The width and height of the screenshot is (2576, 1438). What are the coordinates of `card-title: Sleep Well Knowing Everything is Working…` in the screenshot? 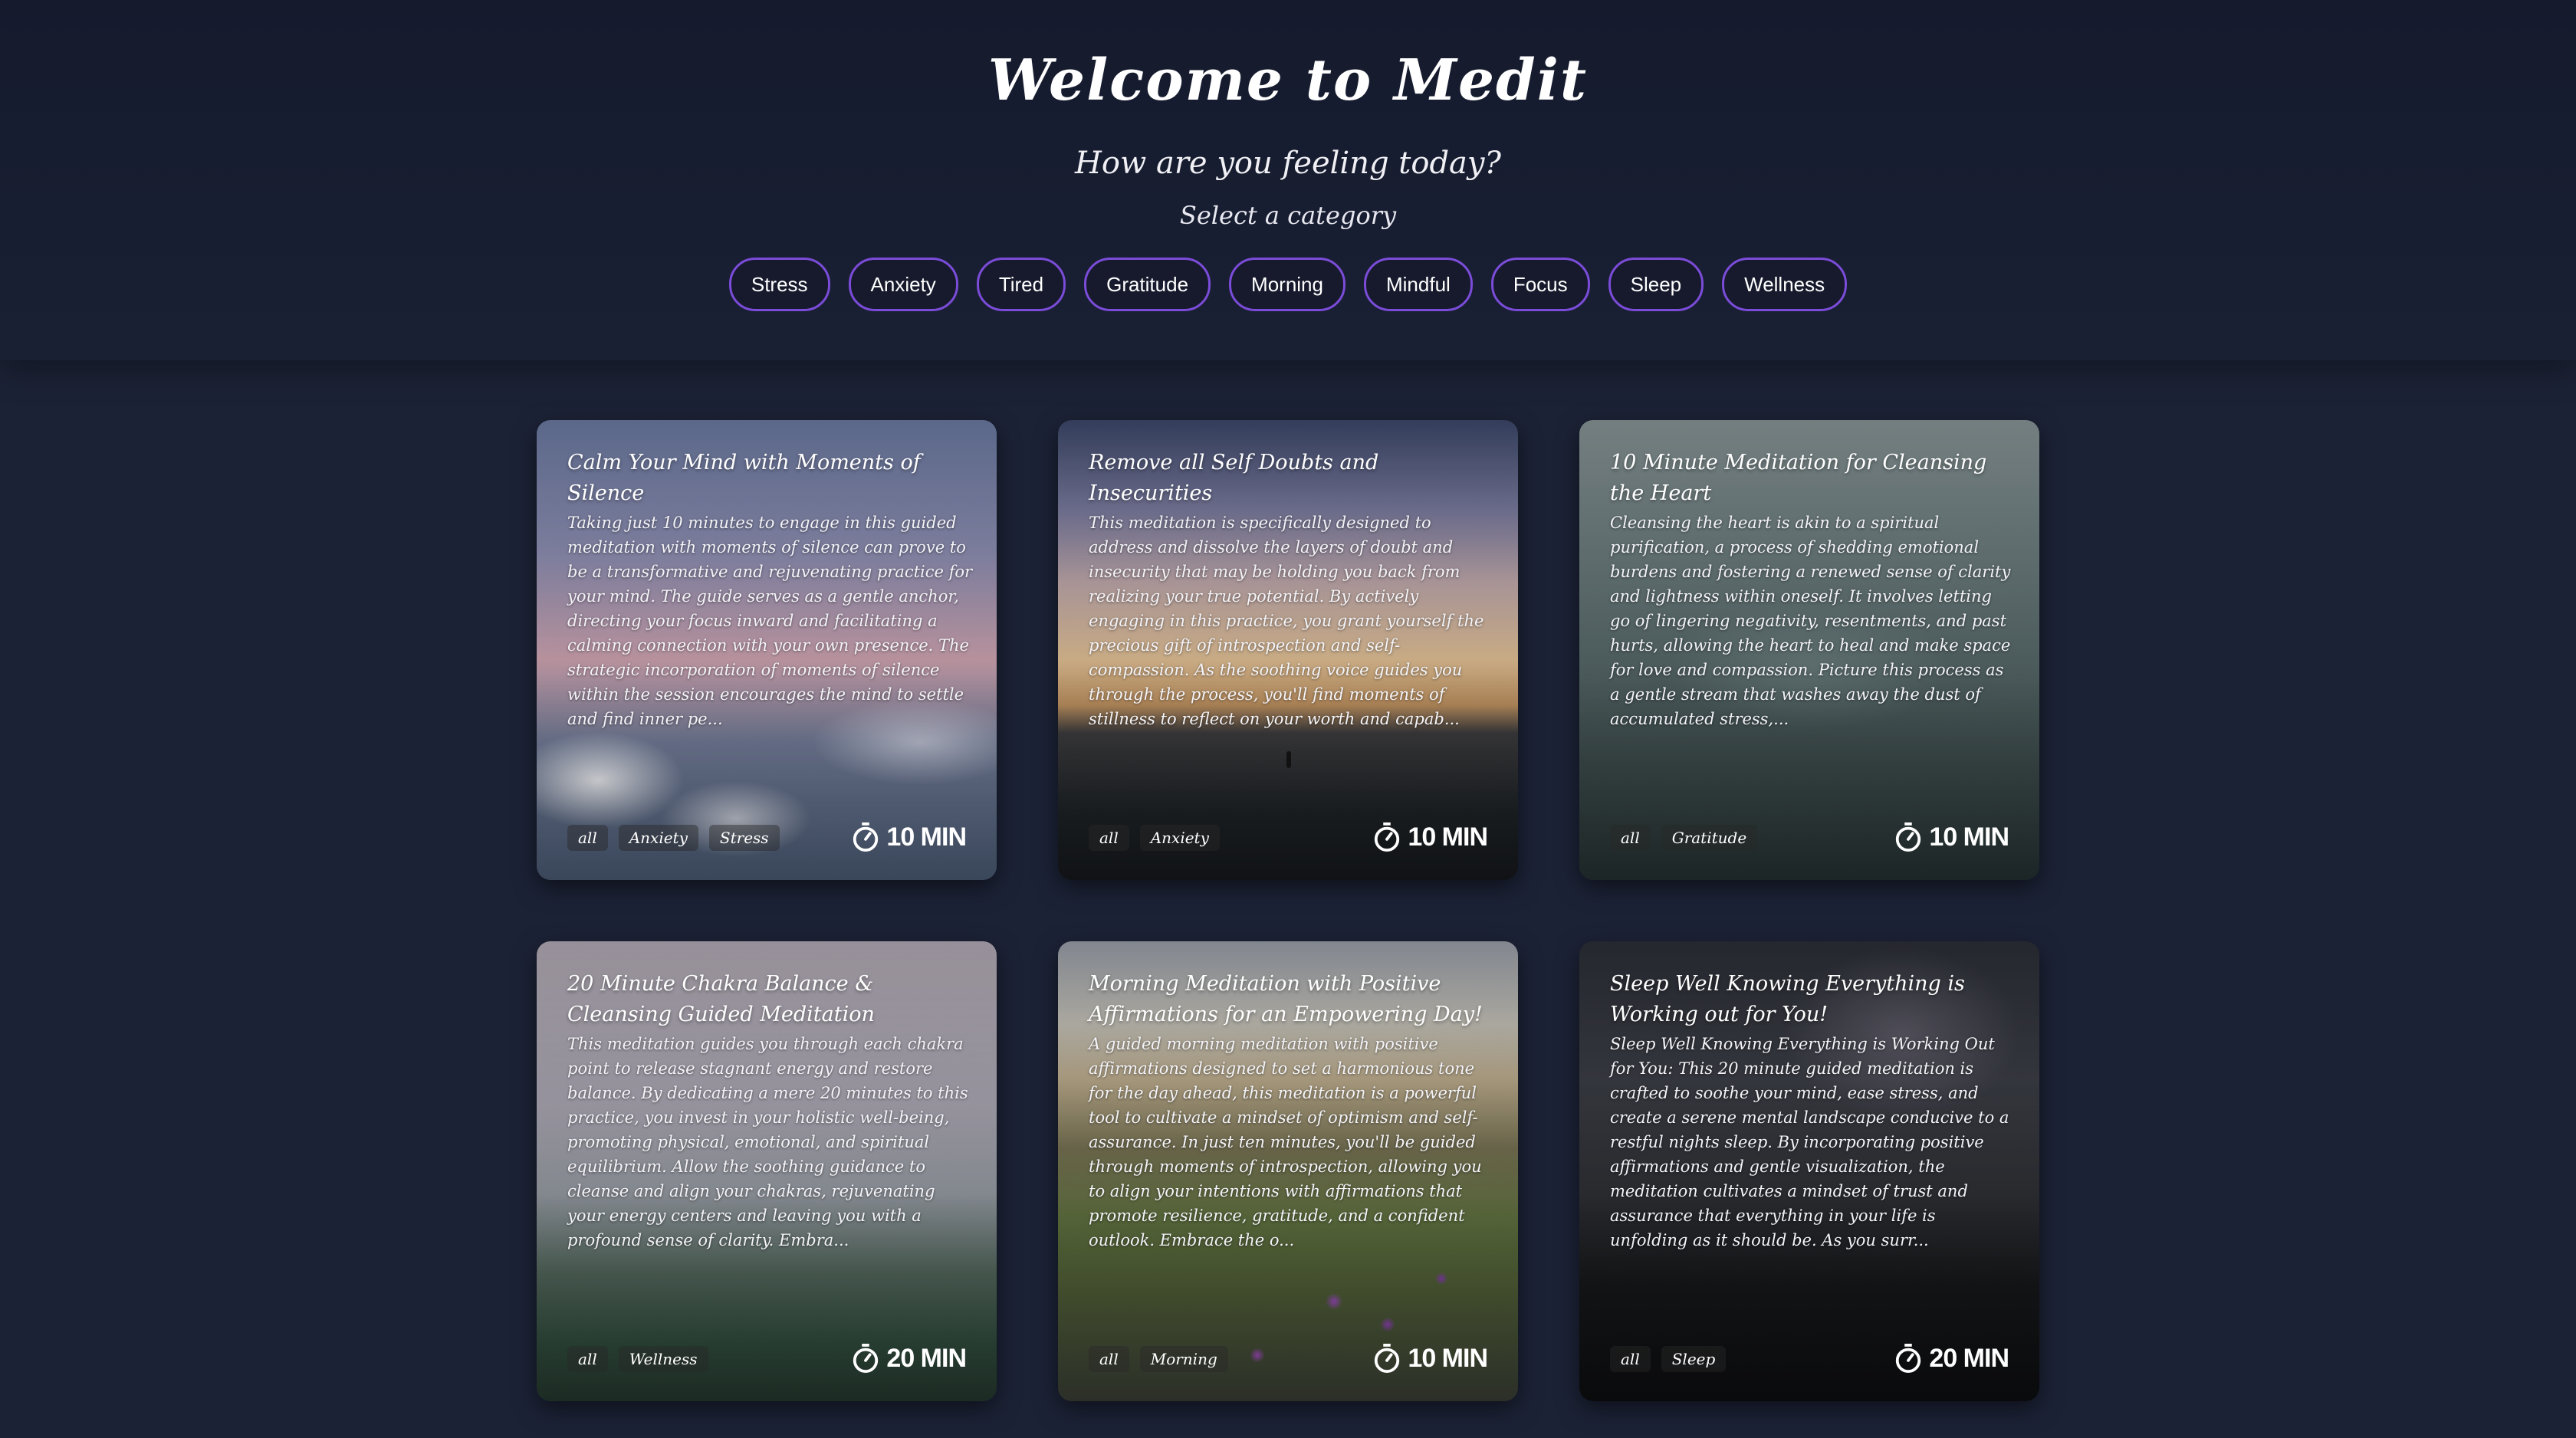 It's located at (1788, 999).